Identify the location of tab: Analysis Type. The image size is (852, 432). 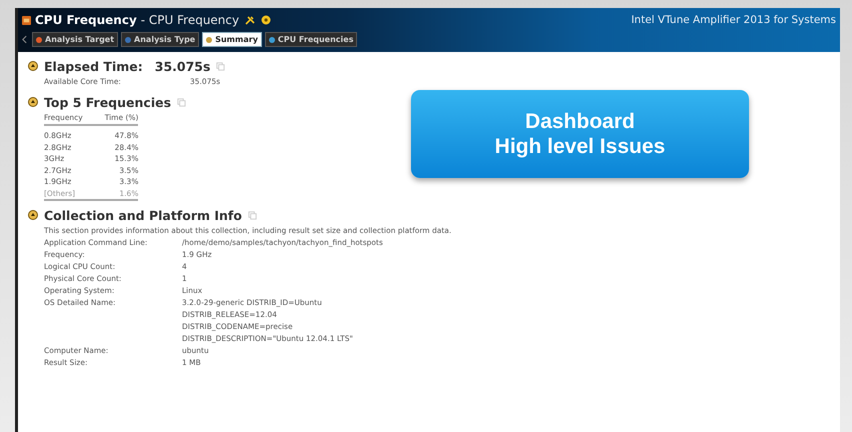
(160, 39).